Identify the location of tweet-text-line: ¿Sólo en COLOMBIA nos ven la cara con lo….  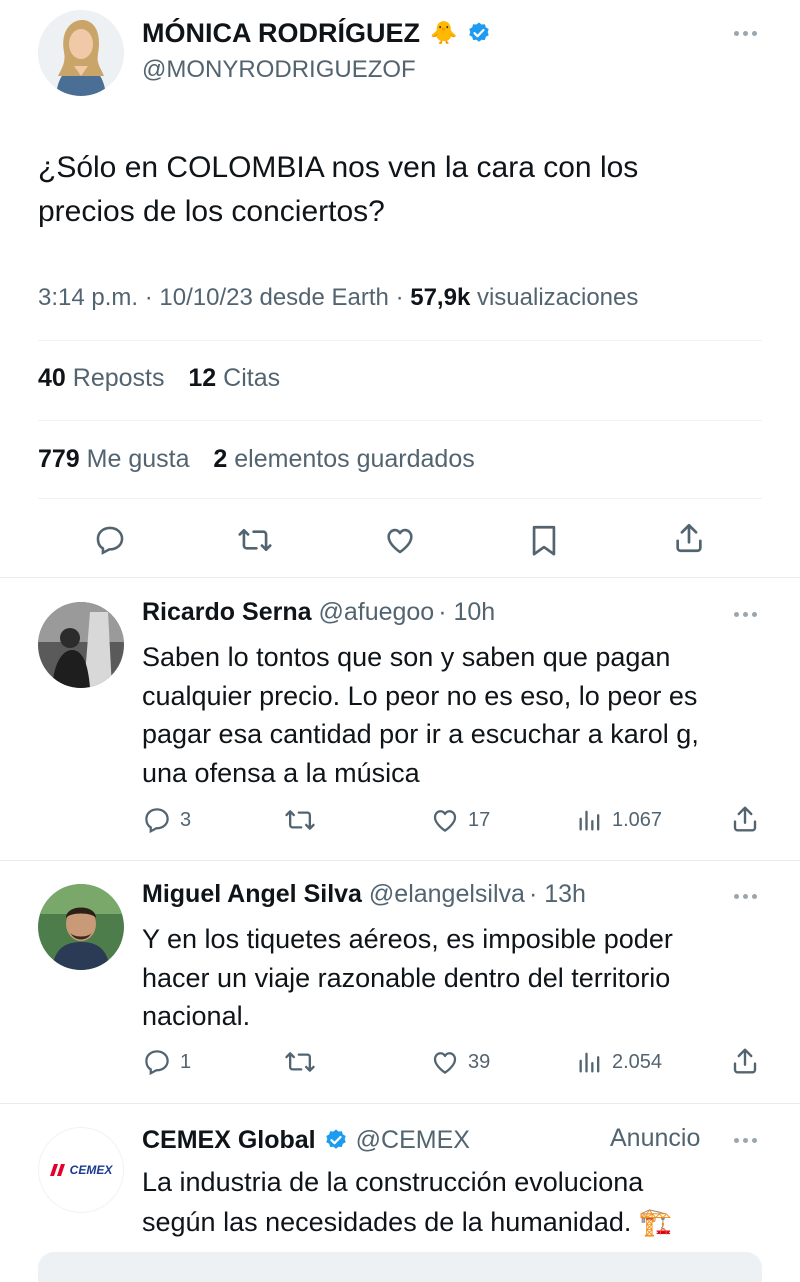
(338, 167).